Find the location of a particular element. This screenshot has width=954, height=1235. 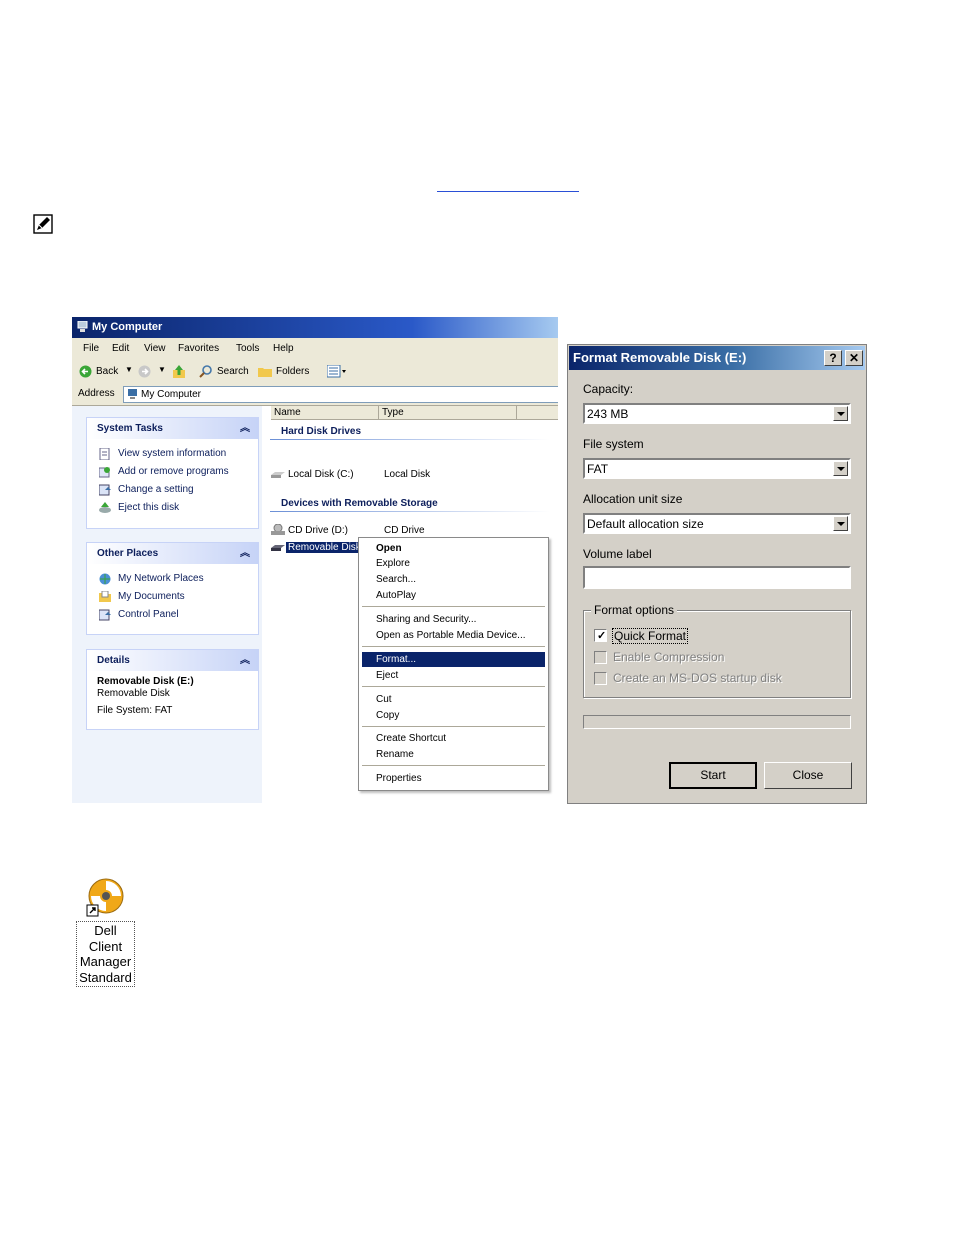

file-system-select: FAT is located at coordinates (717, 468).